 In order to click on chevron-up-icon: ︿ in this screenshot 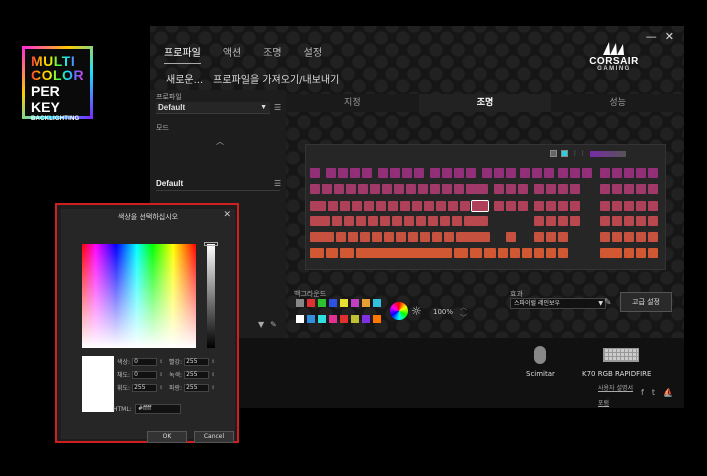, I will do `click(463, 307)`.